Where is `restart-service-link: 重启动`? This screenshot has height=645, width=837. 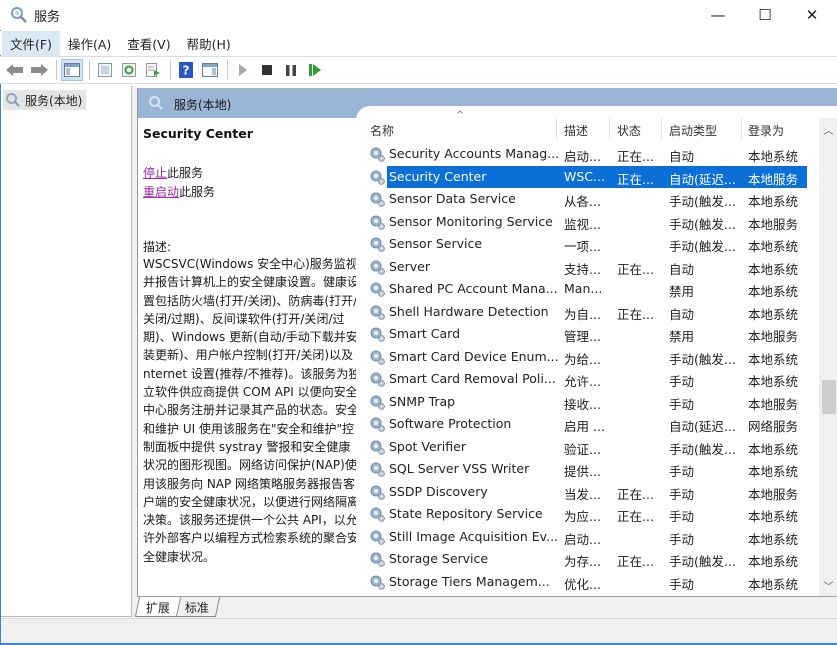
restart-service-link: 重启动 is located at coordinates (161, 192).